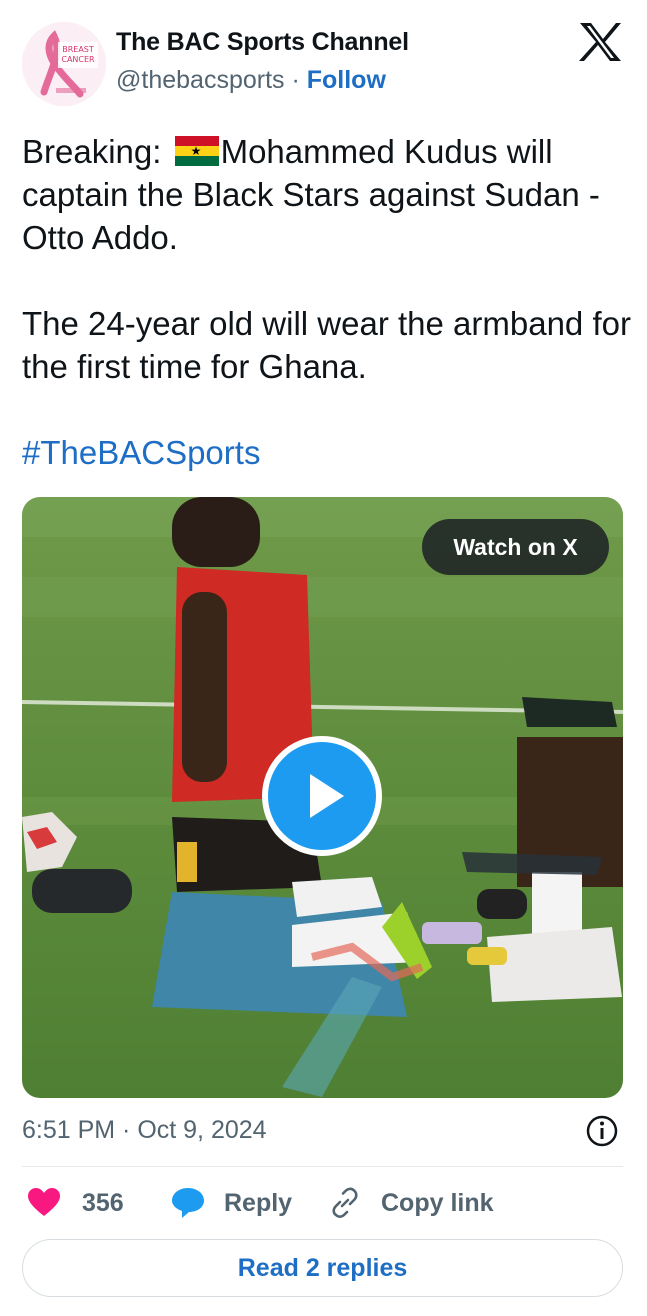  Describe the element at coordinates (196, 151) in the screenshot. I see `ghana-flag-icon: ★` at that location.